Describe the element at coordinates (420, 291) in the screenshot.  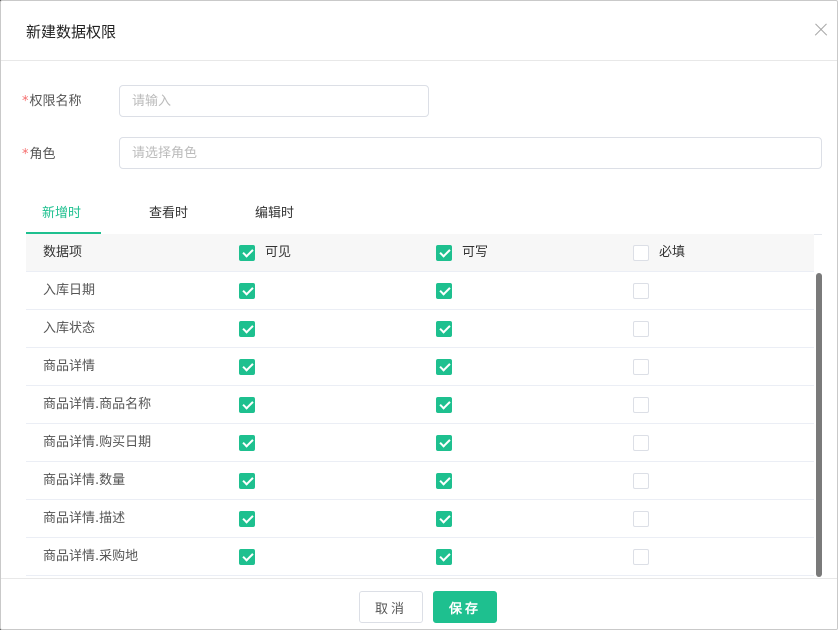
I see `table-row: 入库日期` at that location.